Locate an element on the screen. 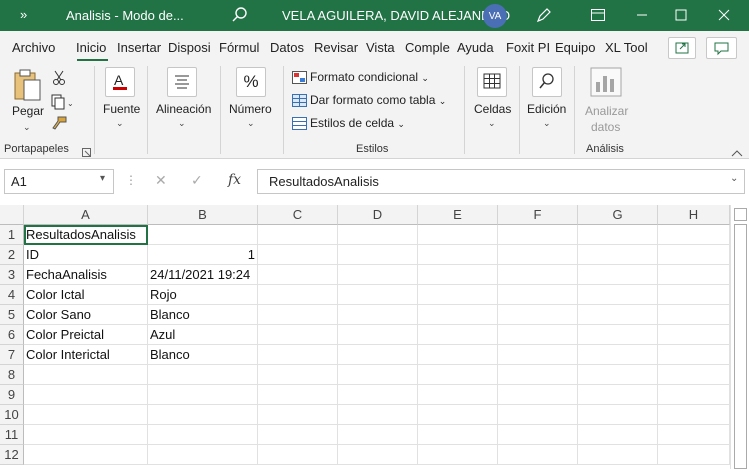  cell-c2 is located at coordinates (298, 255).